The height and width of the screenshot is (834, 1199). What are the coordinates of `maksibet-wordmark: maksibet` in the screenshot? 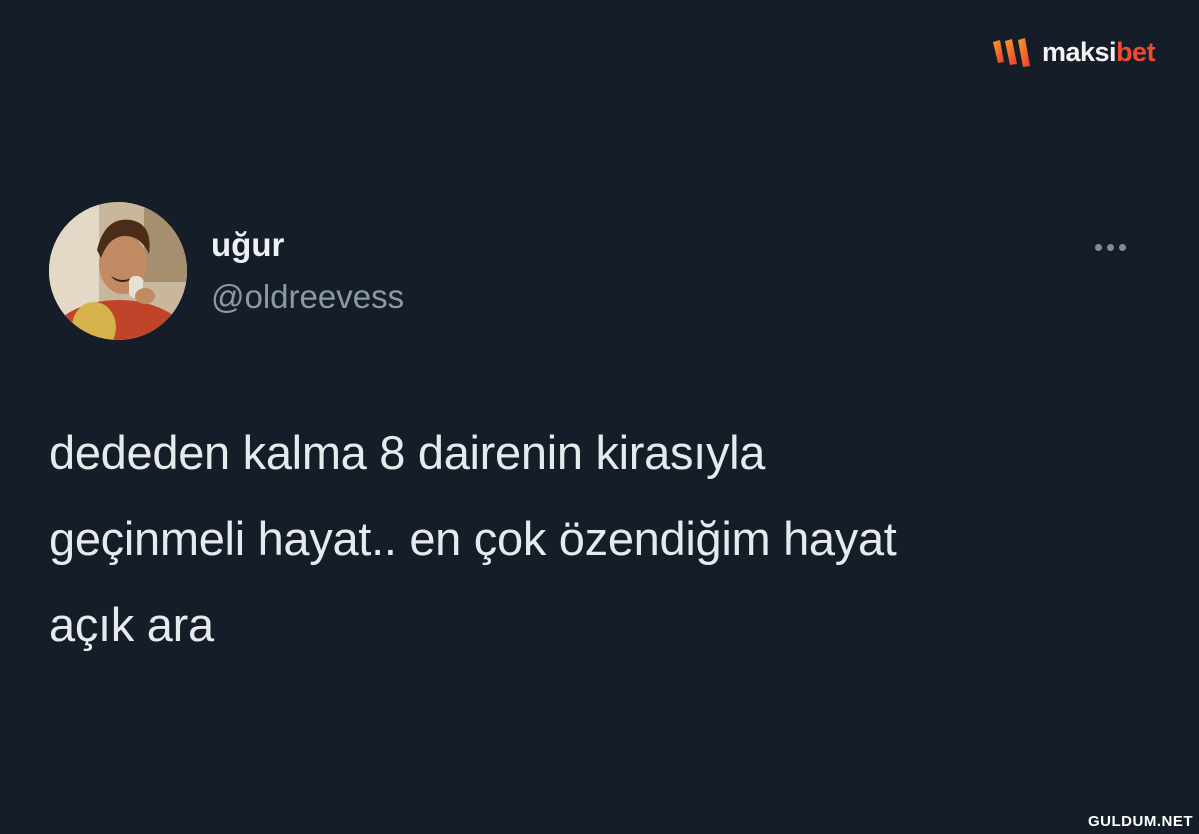 It's located at (1099, 51).